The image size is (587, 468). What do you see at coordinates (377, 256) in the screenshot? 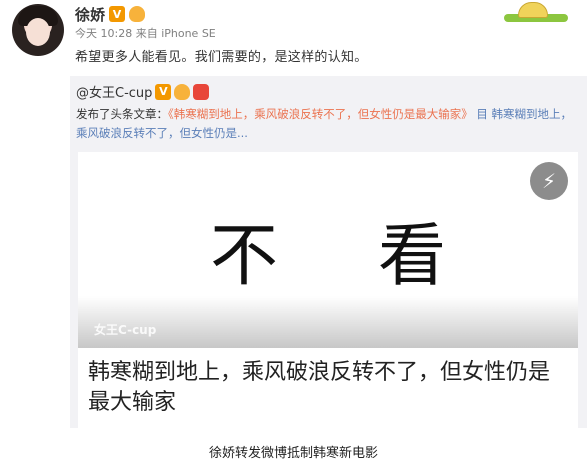
I see `card-headline: 不看` at bounding box center [377, 256].